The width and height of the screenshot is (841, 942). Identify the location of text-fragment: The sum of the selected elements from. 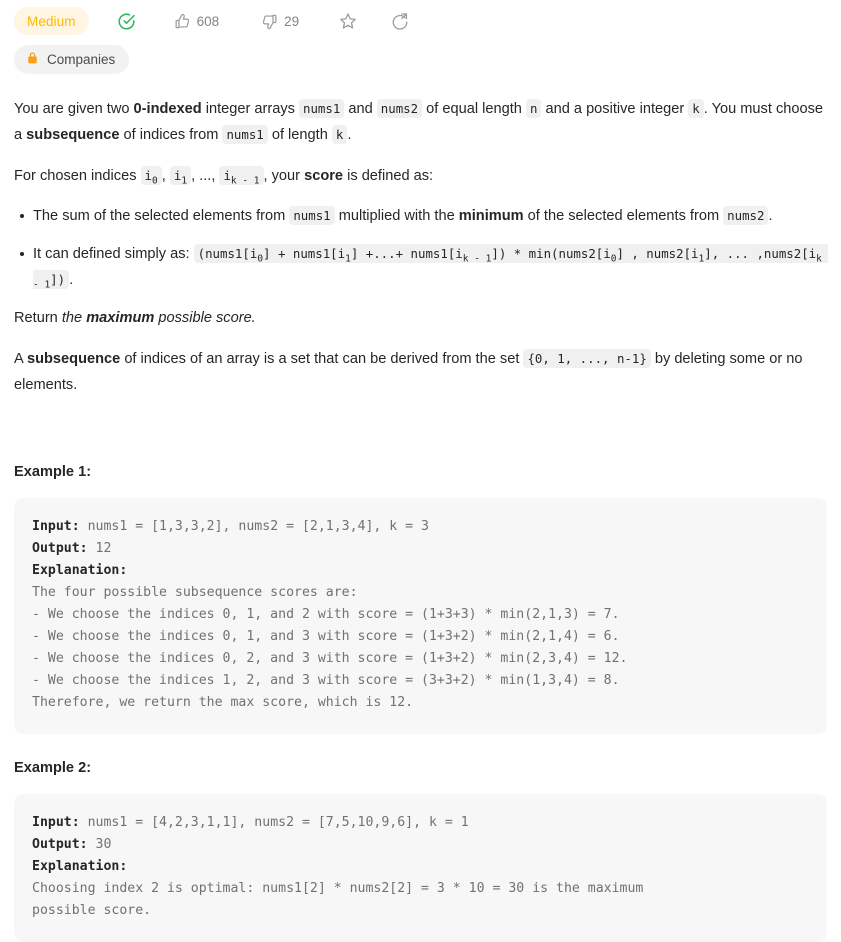
(161, 216).